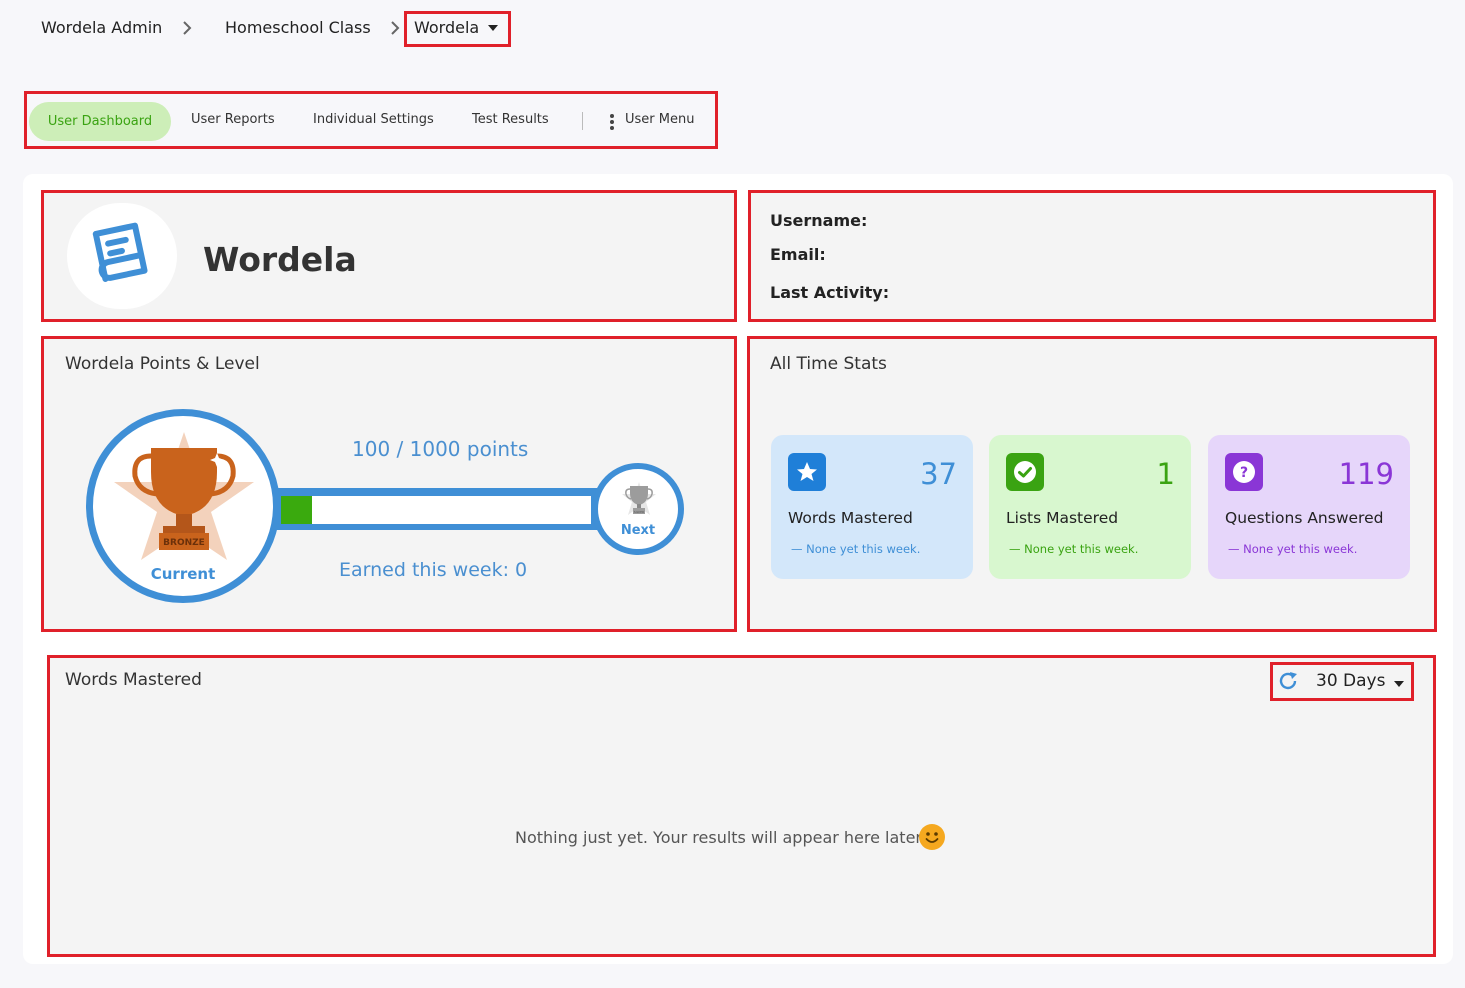  Describe the element at coordinates (133, 680) in the screenshot. I see `words-mastered-title: Words Mastered` at that location.